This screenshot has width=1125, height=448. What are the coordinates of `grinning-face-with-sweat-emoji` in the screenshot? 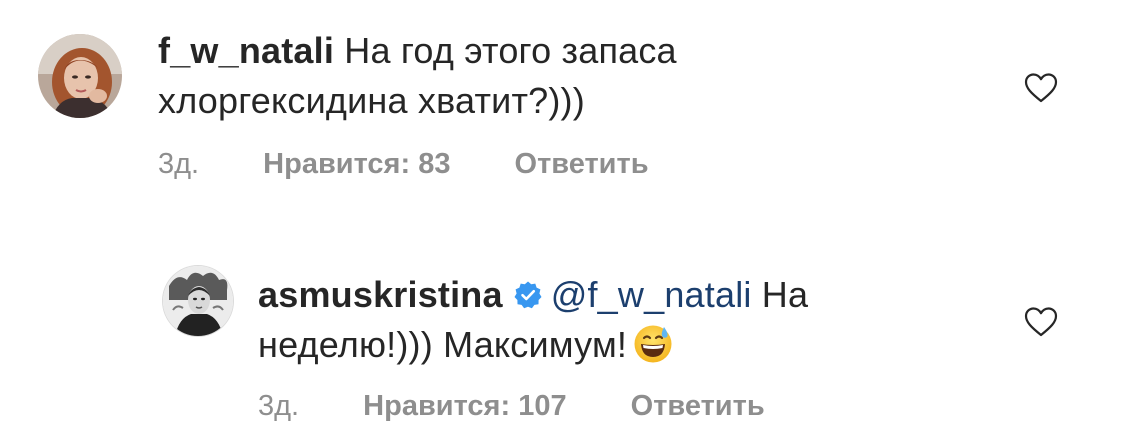 It's located at (653, 344).